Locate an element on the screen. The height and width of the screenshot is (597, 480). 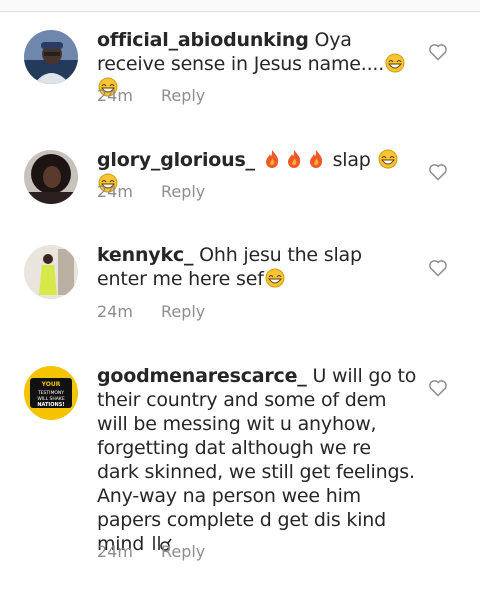
comment-username: glory_glorious_ is located at coordinates (176, 160).